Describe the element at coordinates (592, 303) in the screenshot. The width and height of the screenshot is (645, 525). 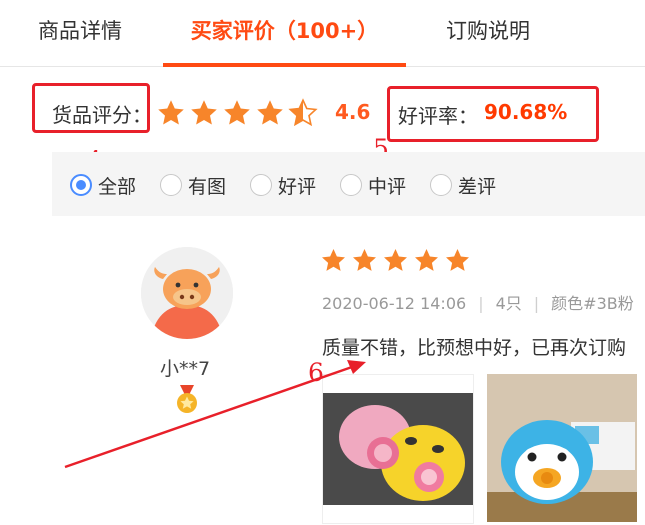
I see `review-color: 颜色#3B粉` at that location.